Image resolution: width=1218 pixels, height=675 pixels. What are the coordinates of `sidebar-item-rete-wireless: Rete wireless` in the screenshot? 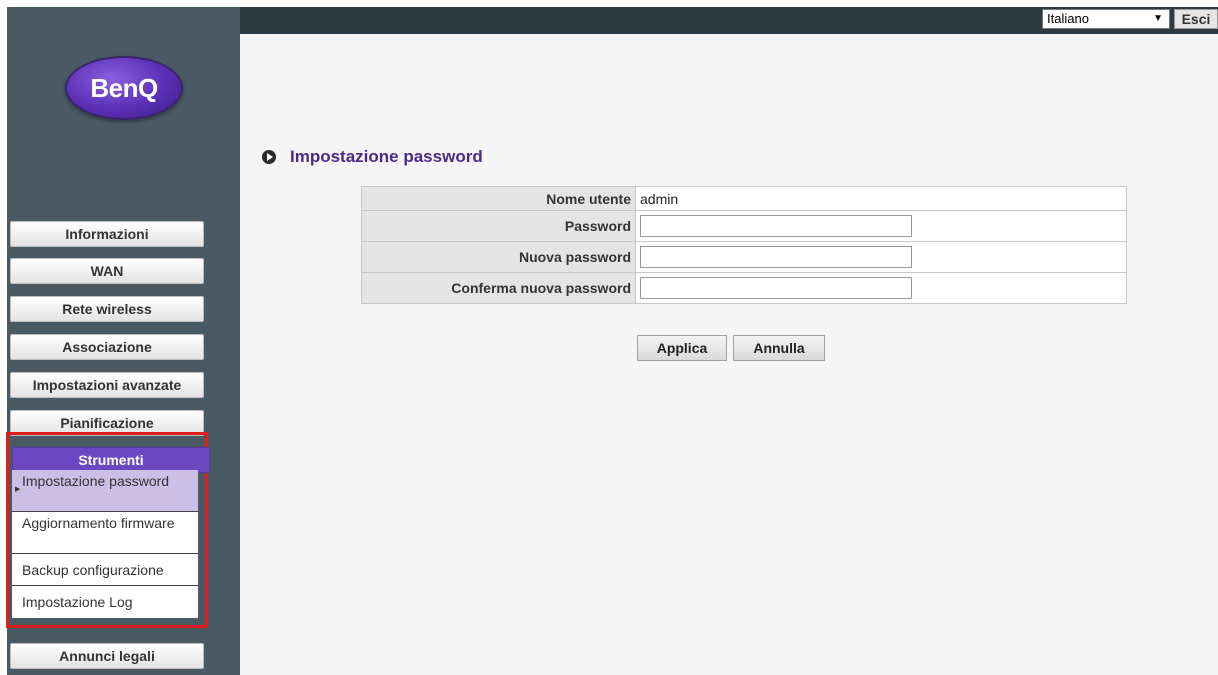 It's located at (107, 309).